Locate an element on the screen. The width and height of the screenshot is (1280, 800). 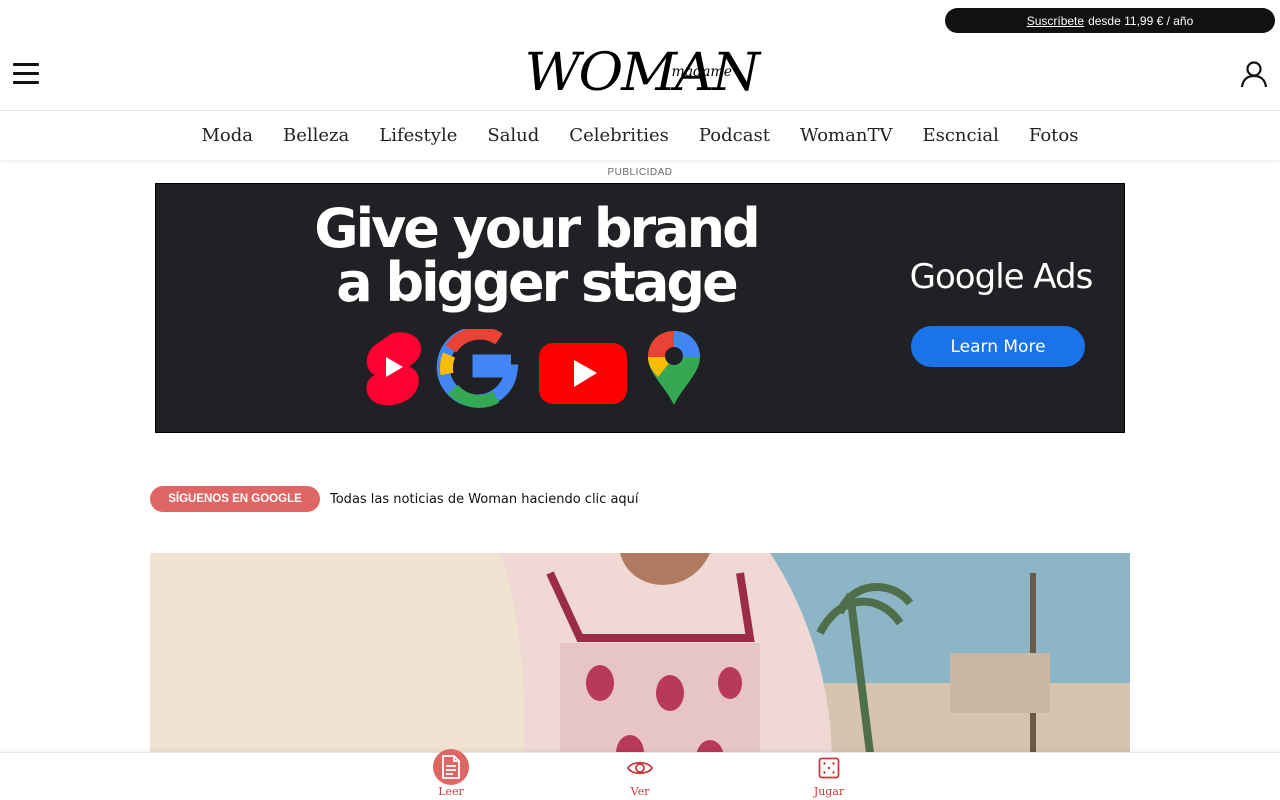
ad-brand-name: Google Ads is located at coordinates (1001, 277).